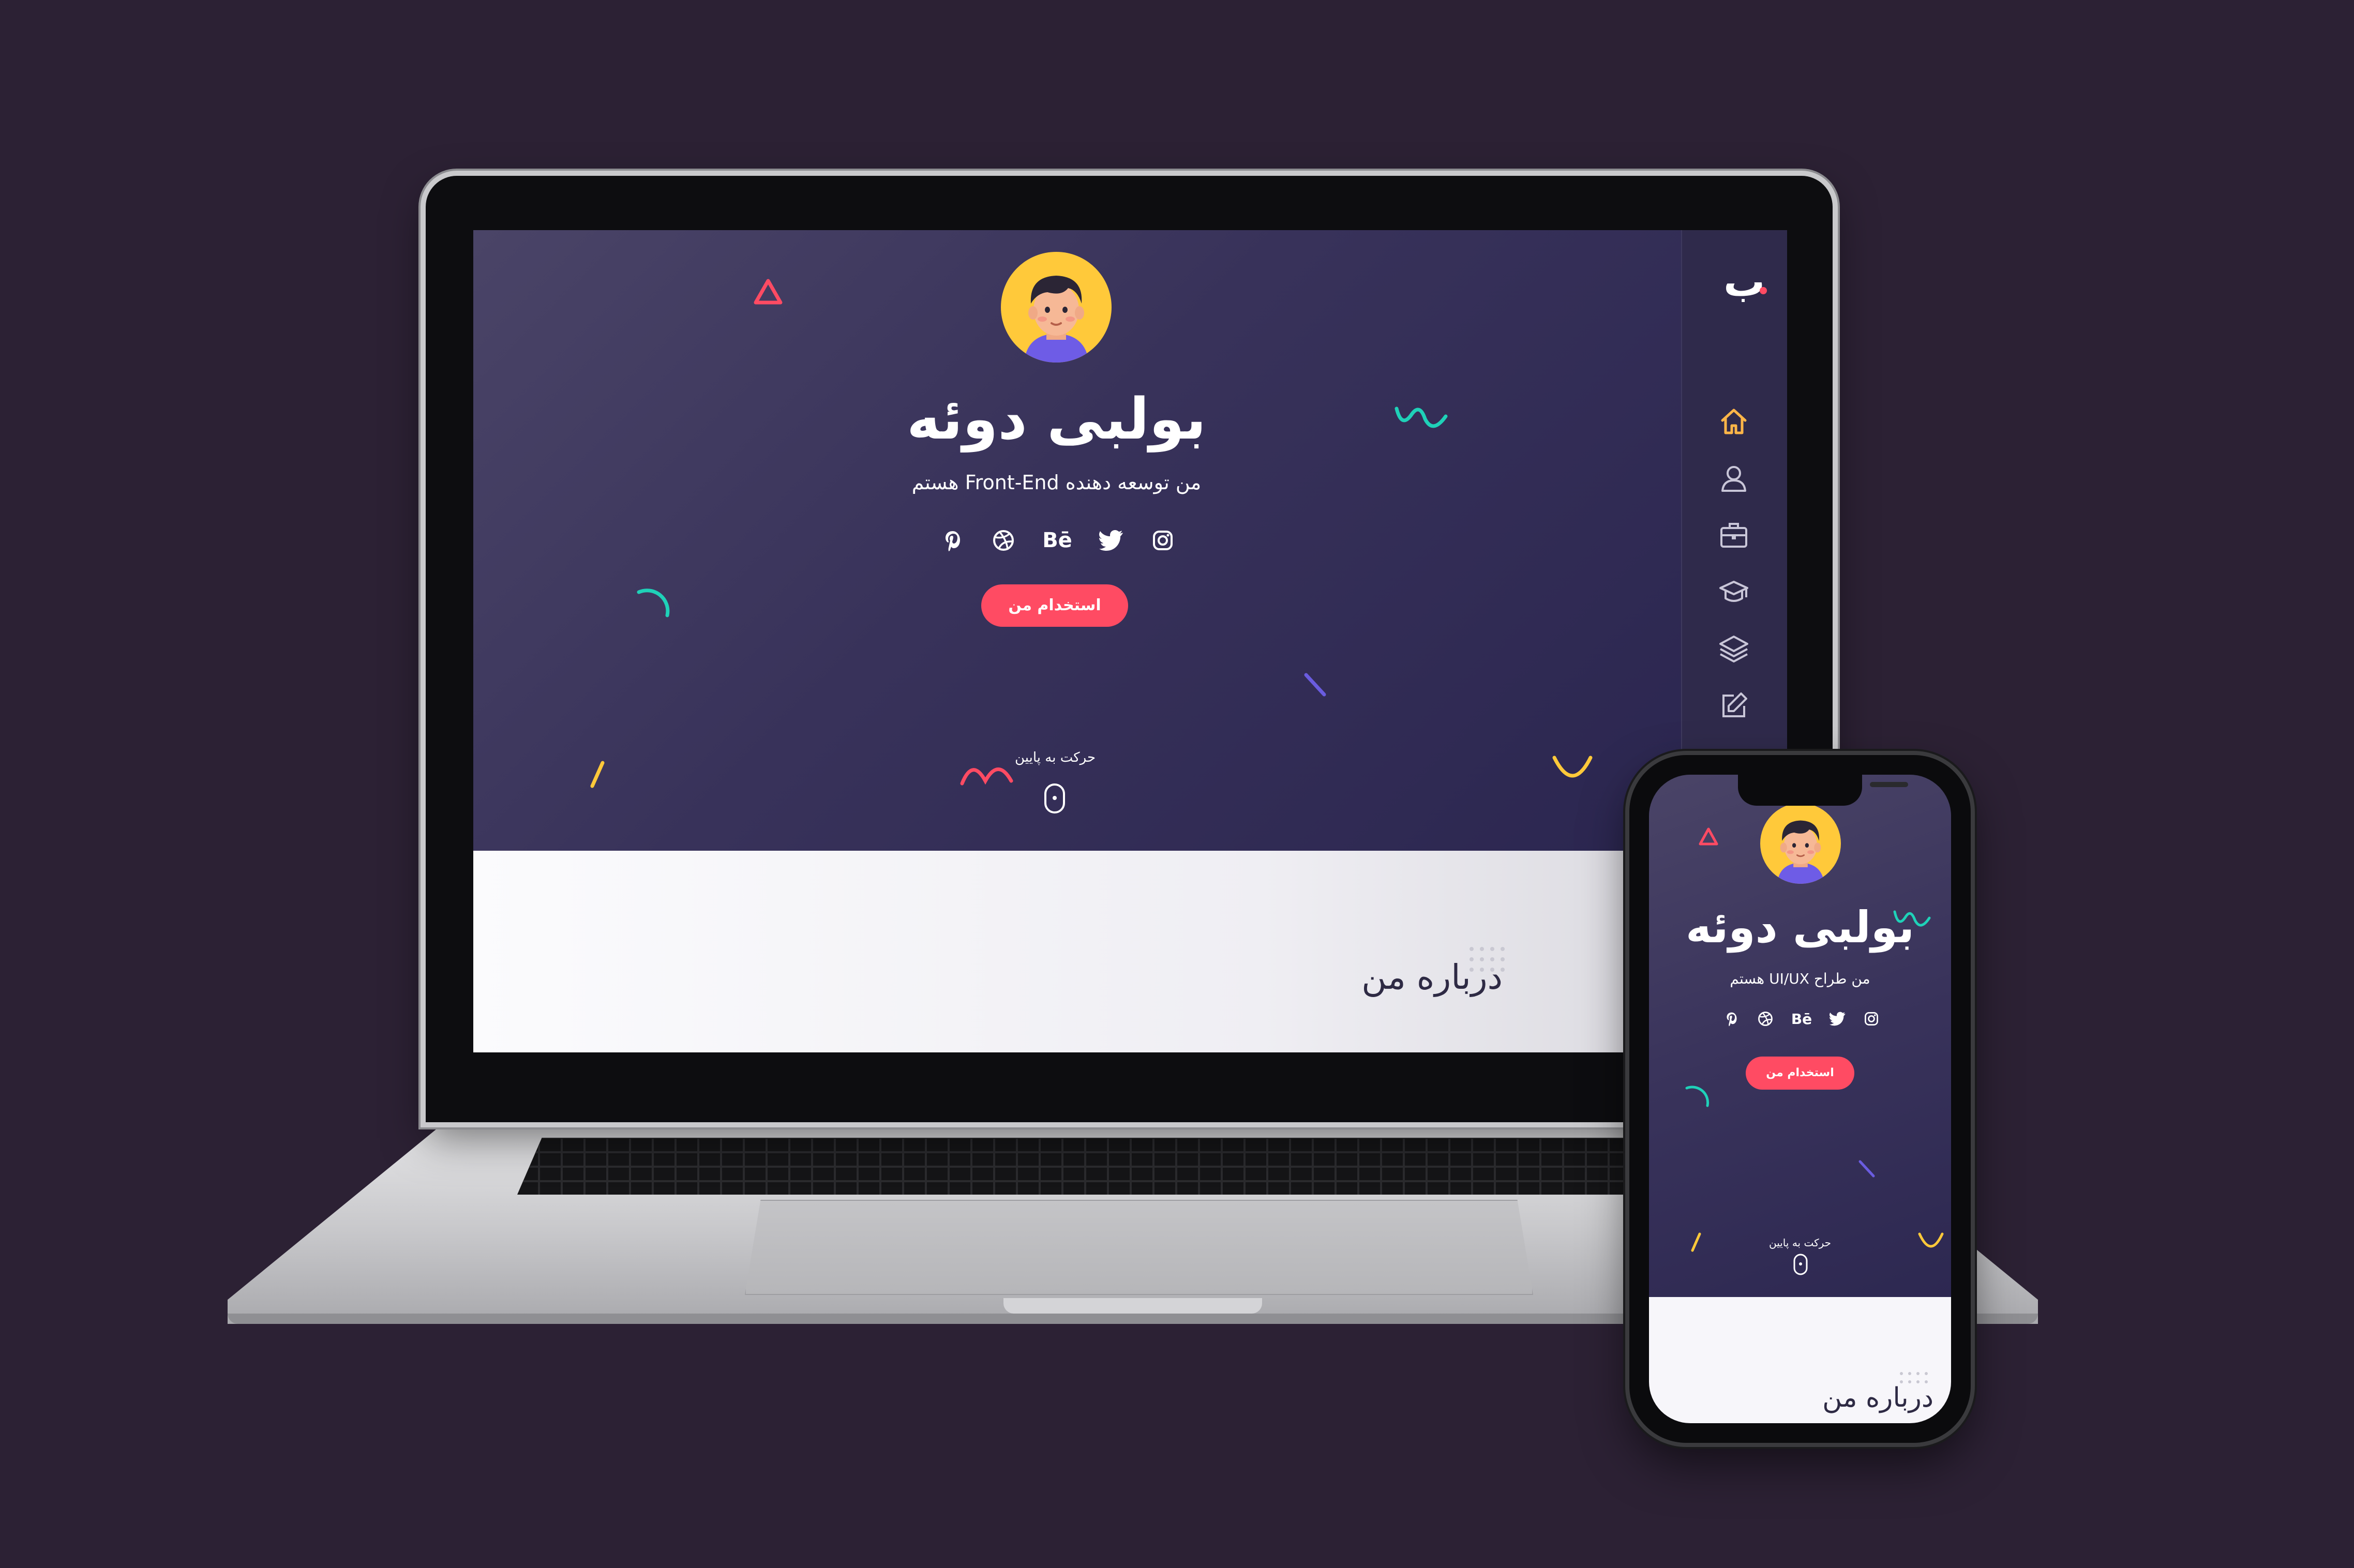 This screenshot has width=2354, height=1568. I want to click on user-icon, so click(1733, 478).